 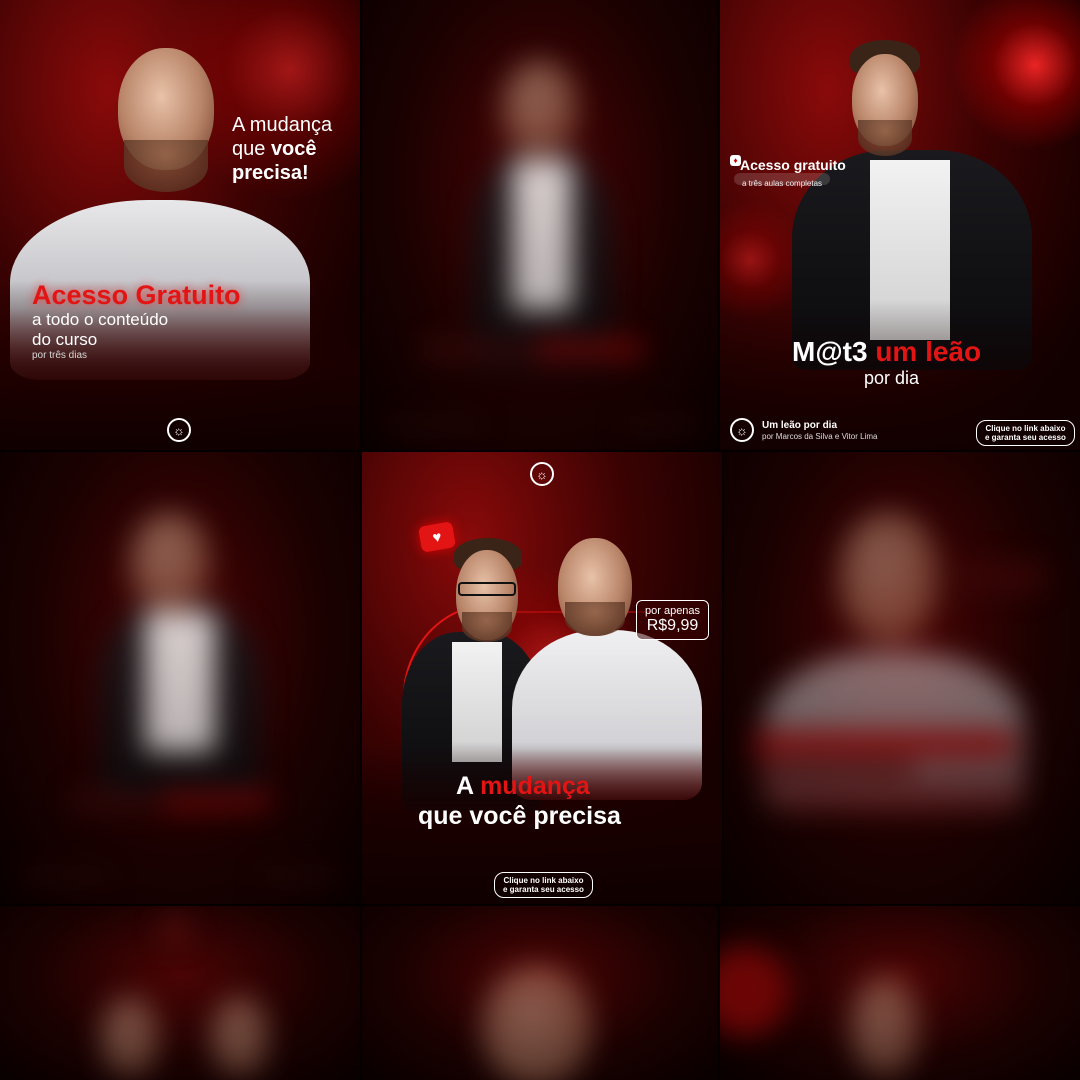 I want to click on price-value: R$9,99, so click(x=672, y=625).